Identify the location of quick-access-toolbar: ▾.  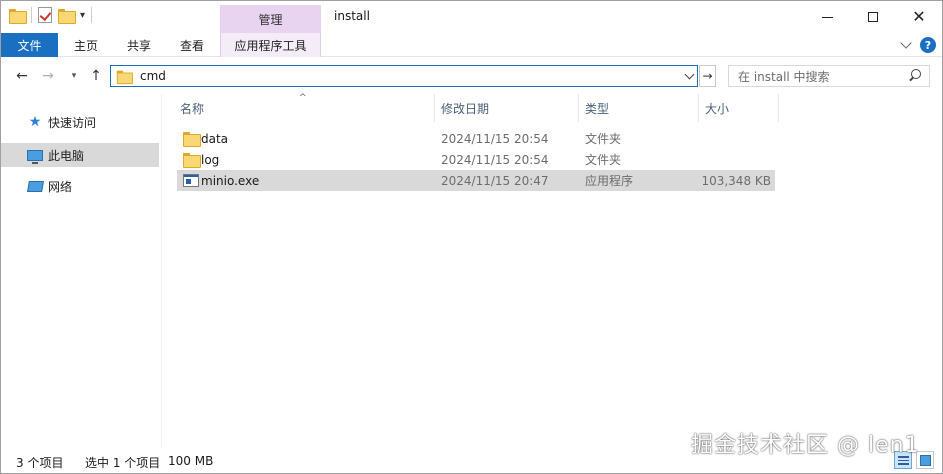
(51, 15).